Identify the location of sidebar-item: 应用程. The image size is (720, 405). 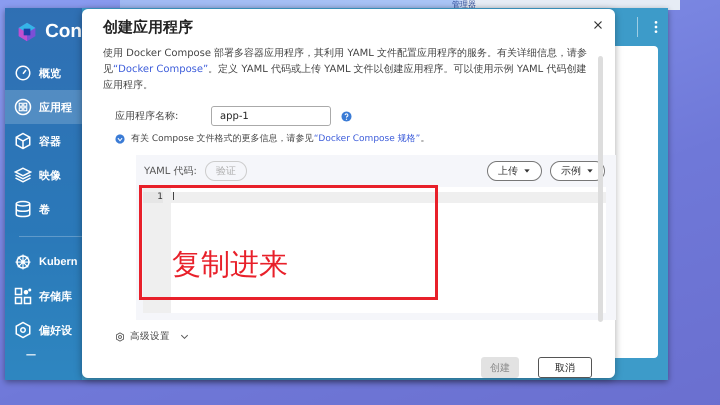
(43, 107).